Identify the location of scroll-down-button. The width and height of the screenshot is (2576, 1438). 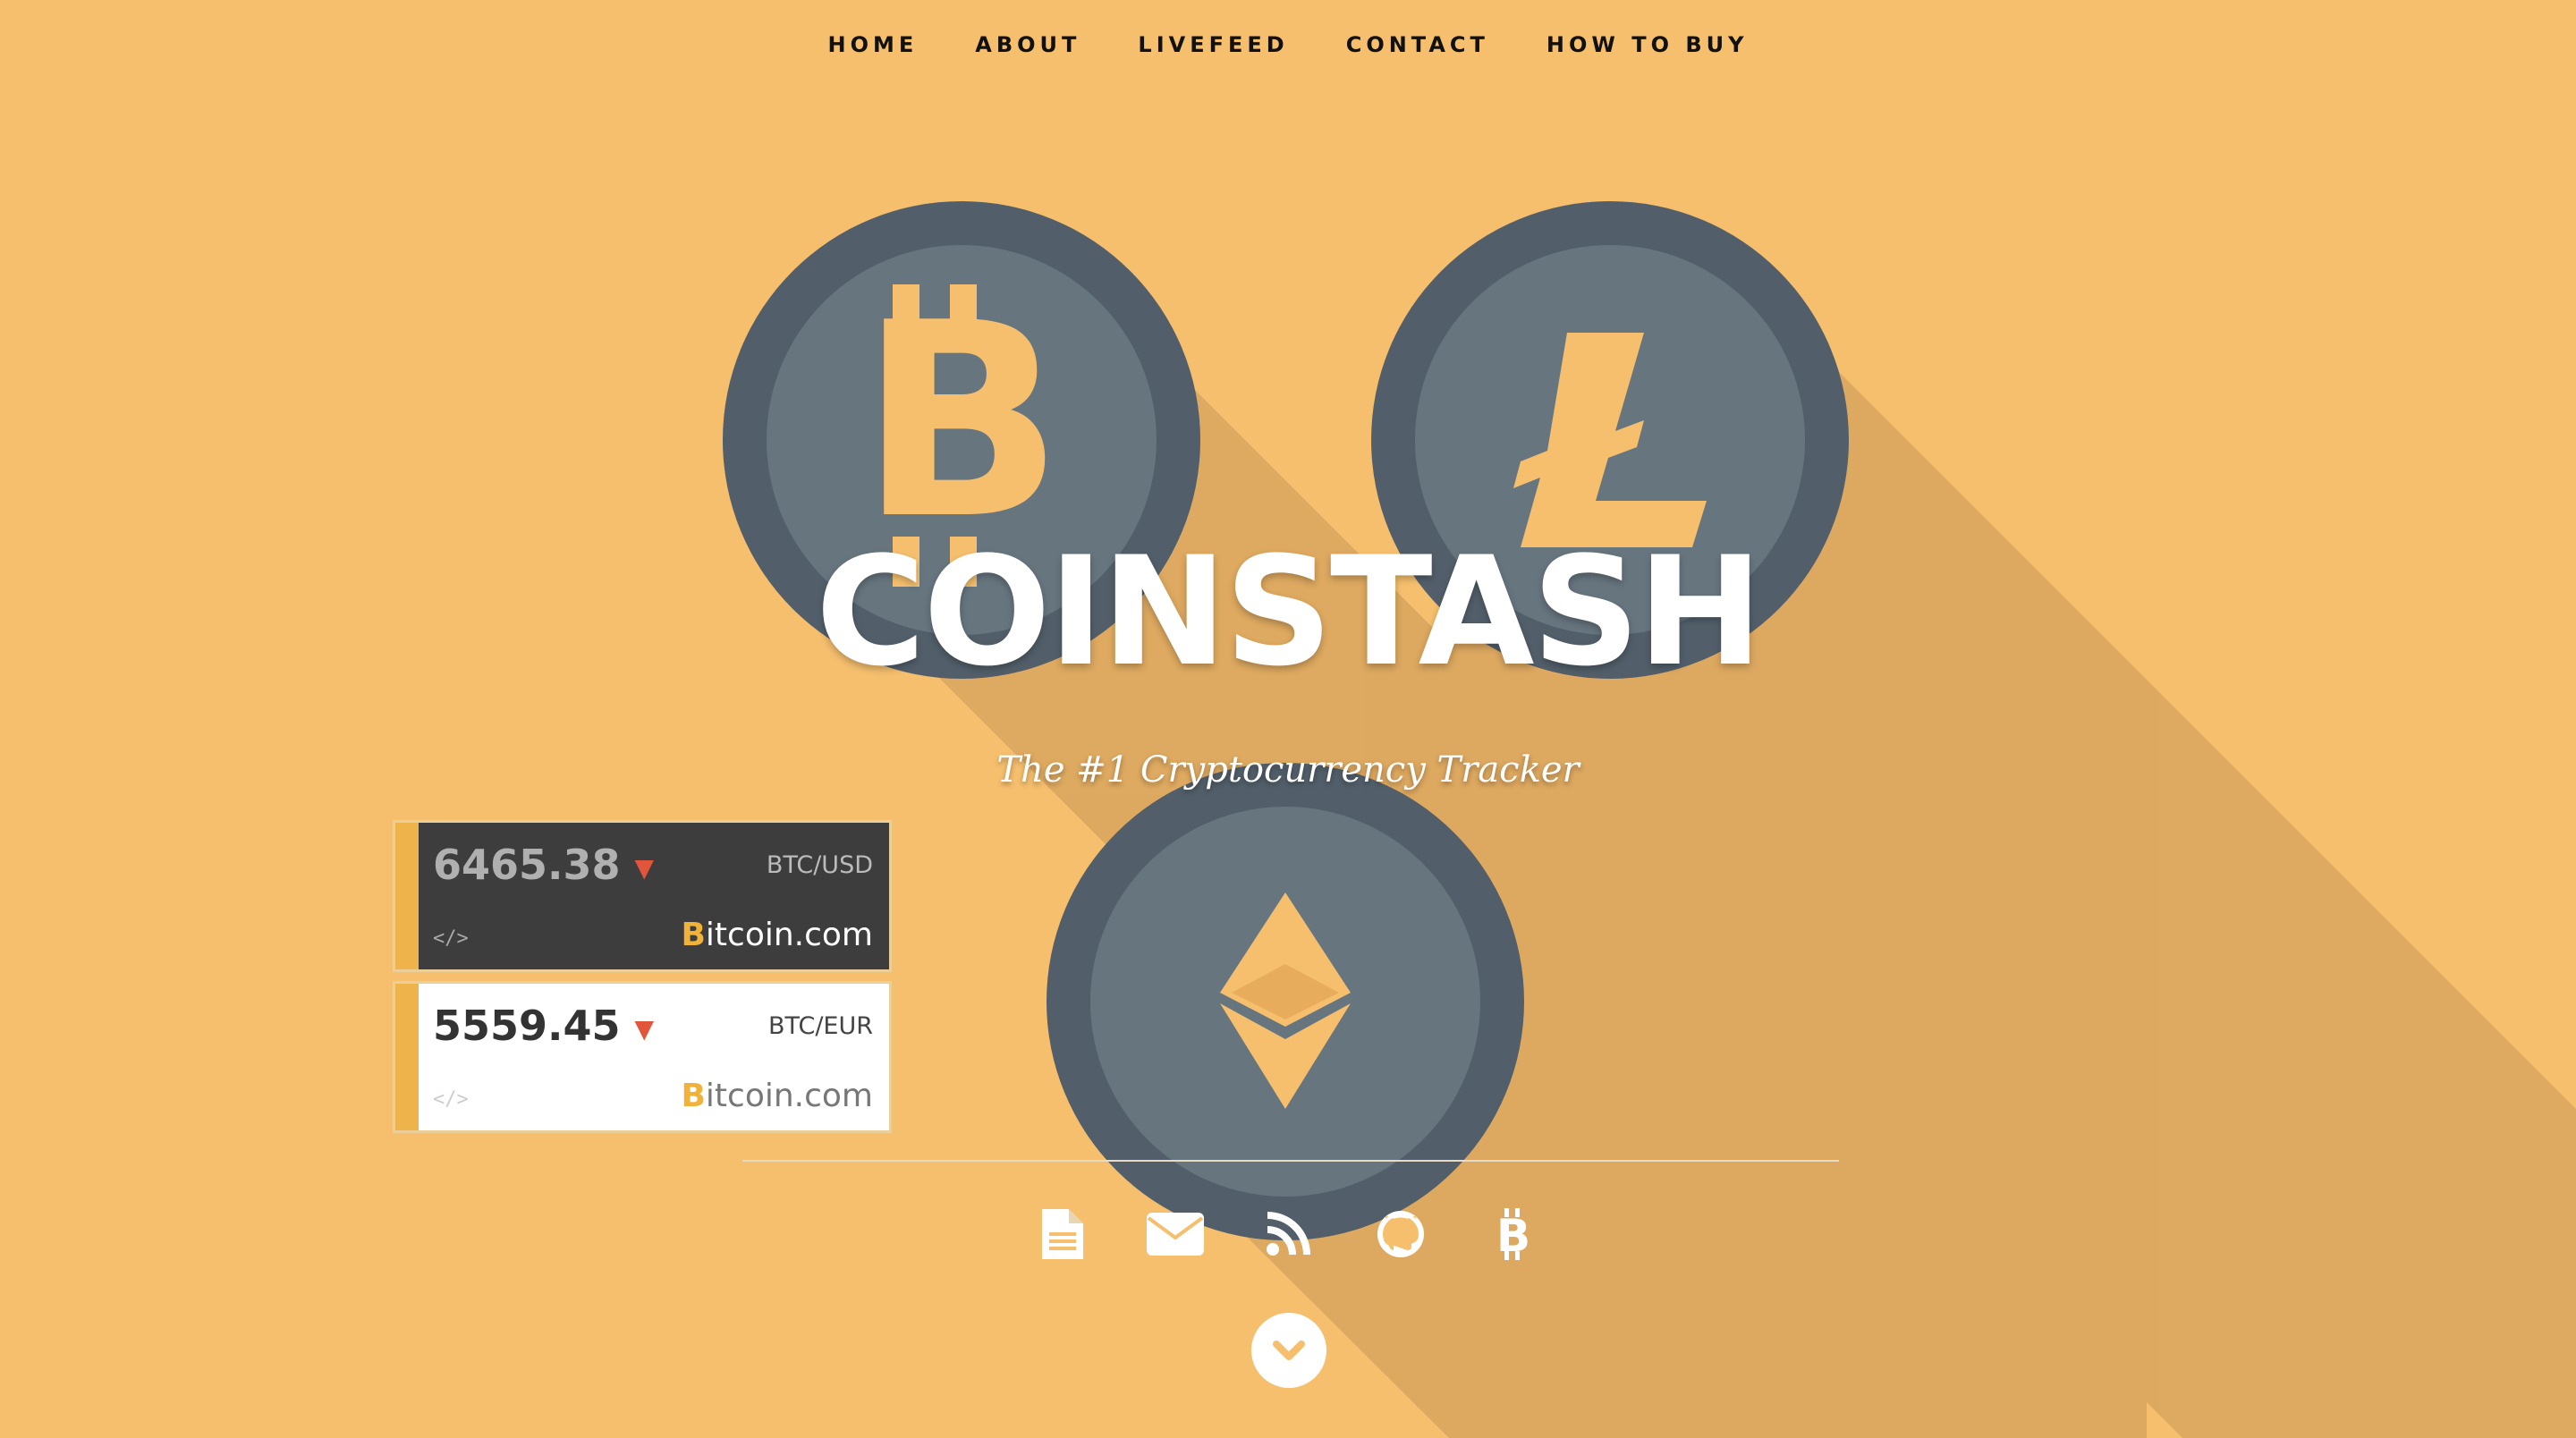
(1288, 1350).